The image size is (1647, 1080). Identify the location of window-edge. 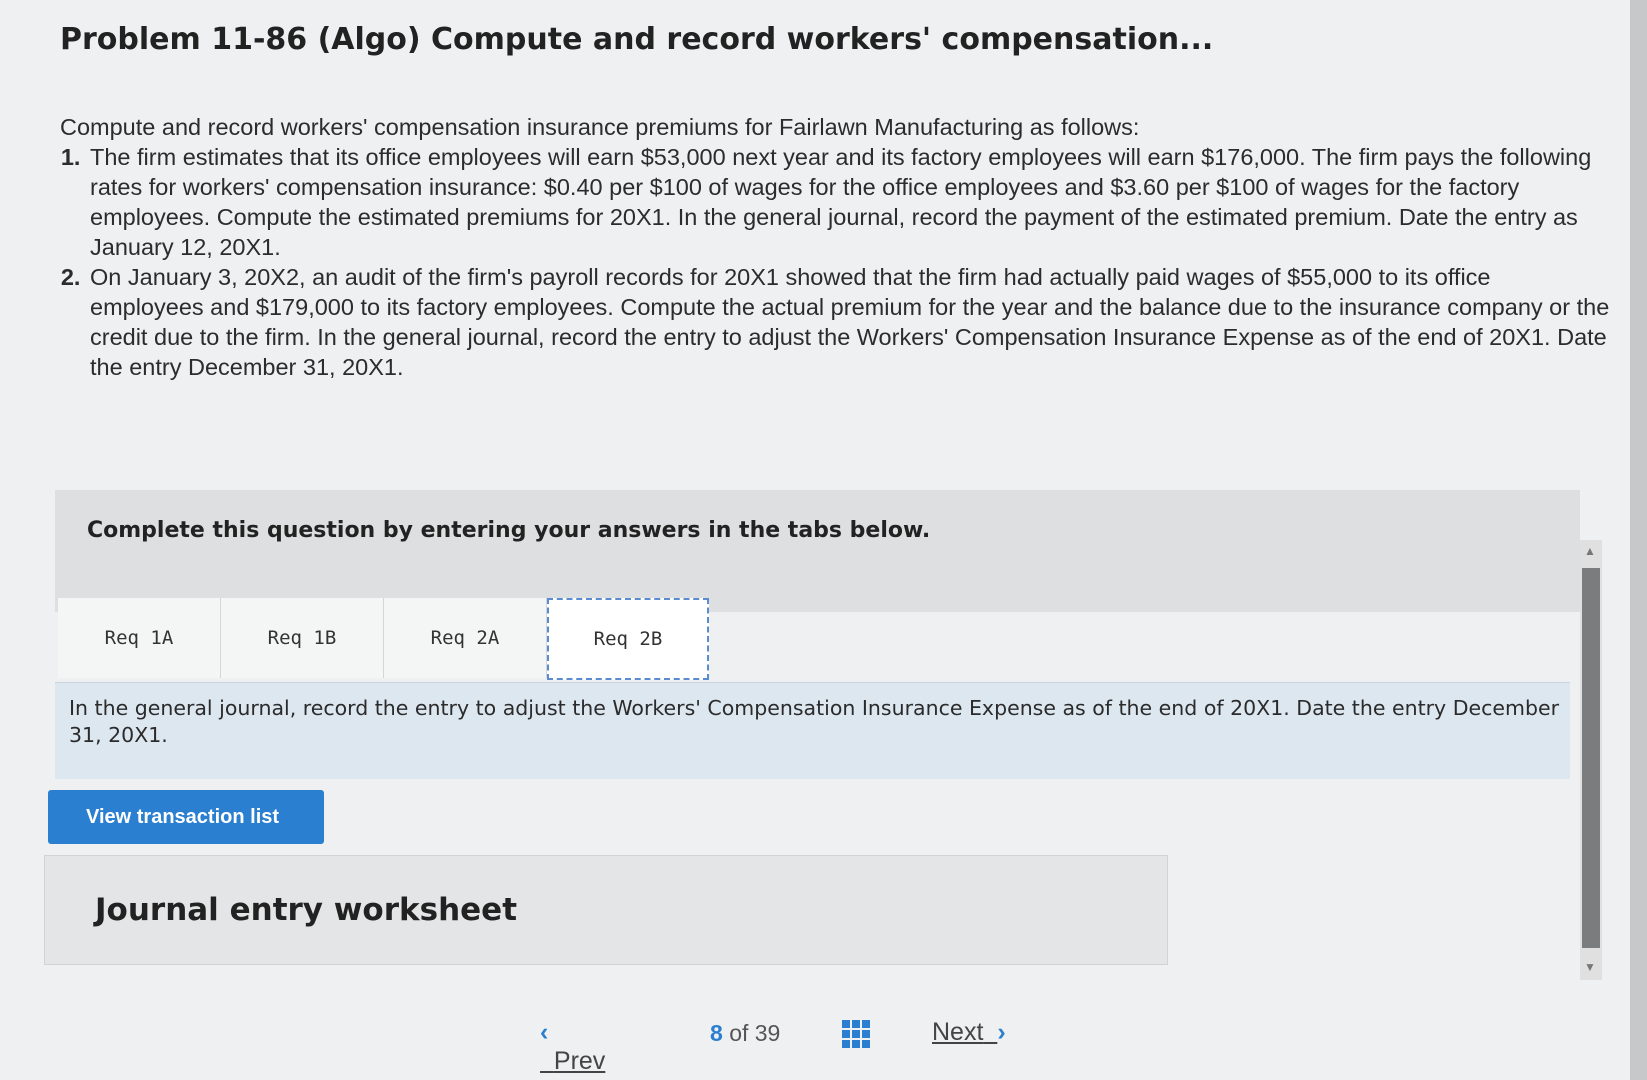
(1638, 540).